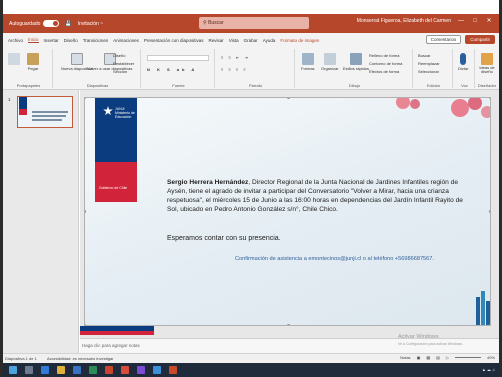 The width and height of the screenshot is (502, 377). What do you see at coordinates (255, 85) in the screenshot?
I see `group-label: Párrafo` at bounding box center [255, 85].